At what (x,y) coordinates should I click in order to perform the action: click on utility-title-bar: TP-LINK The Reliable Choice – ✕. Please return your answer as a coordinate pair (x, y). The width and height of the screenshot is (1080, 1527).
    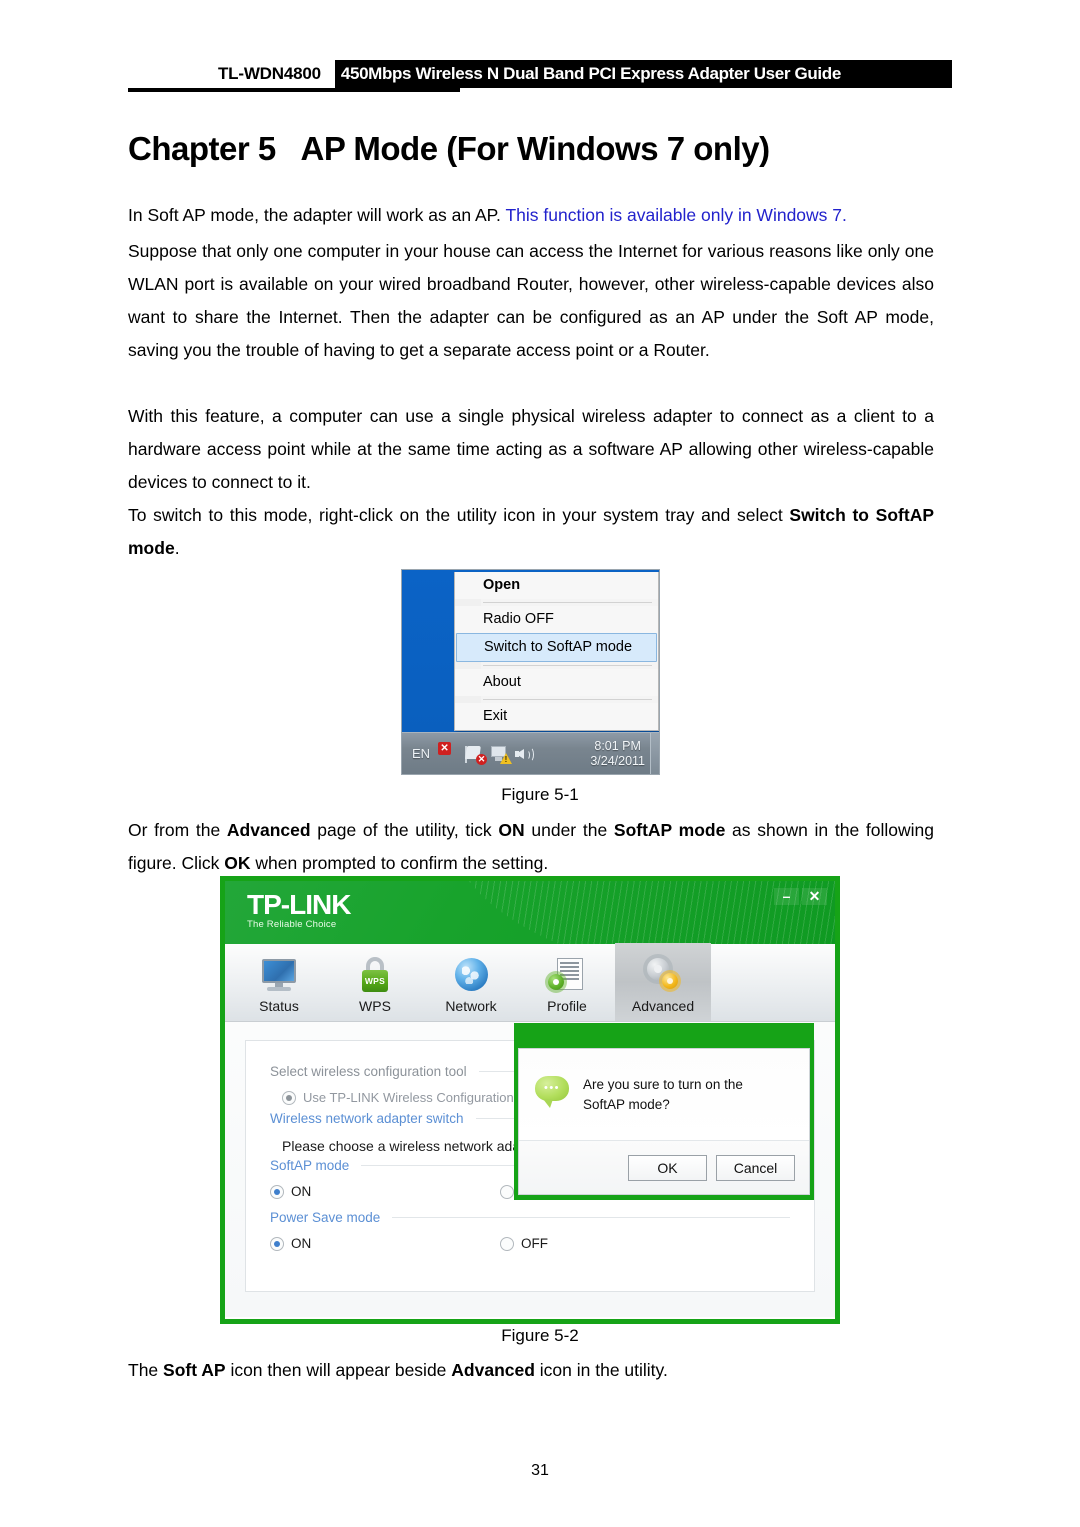
    Looking at the image, I should click on (530, 912).